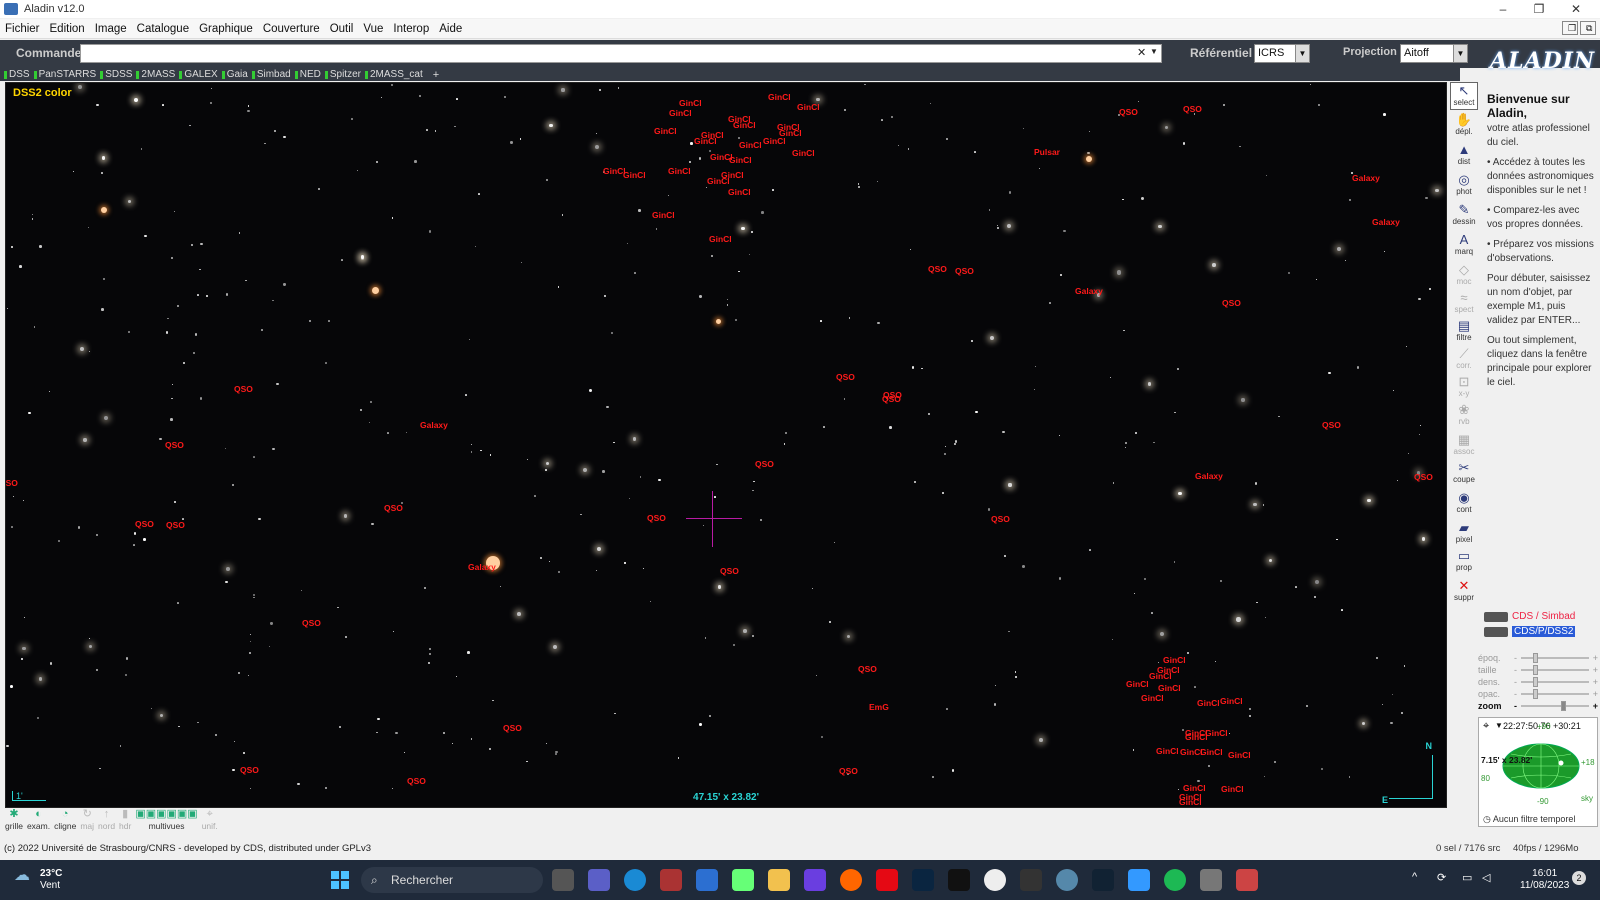 The width and height of the screenshot is (1600, 900). What do you see at coordinates (1434, 53) in the screenshot?
I see `projection-select: Aitoff ▼` at bounding box center [1434, 53].